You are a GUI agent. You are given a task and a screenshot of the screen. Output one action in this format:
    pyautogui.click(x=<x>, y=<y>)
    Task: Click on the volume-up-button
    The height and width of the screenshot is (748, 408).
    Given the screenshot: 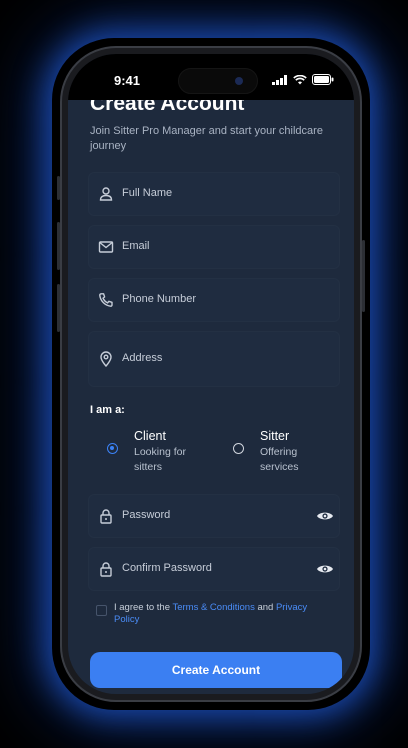 What is the action you would take?
    pyautogui.click(x=58, y=246)
    